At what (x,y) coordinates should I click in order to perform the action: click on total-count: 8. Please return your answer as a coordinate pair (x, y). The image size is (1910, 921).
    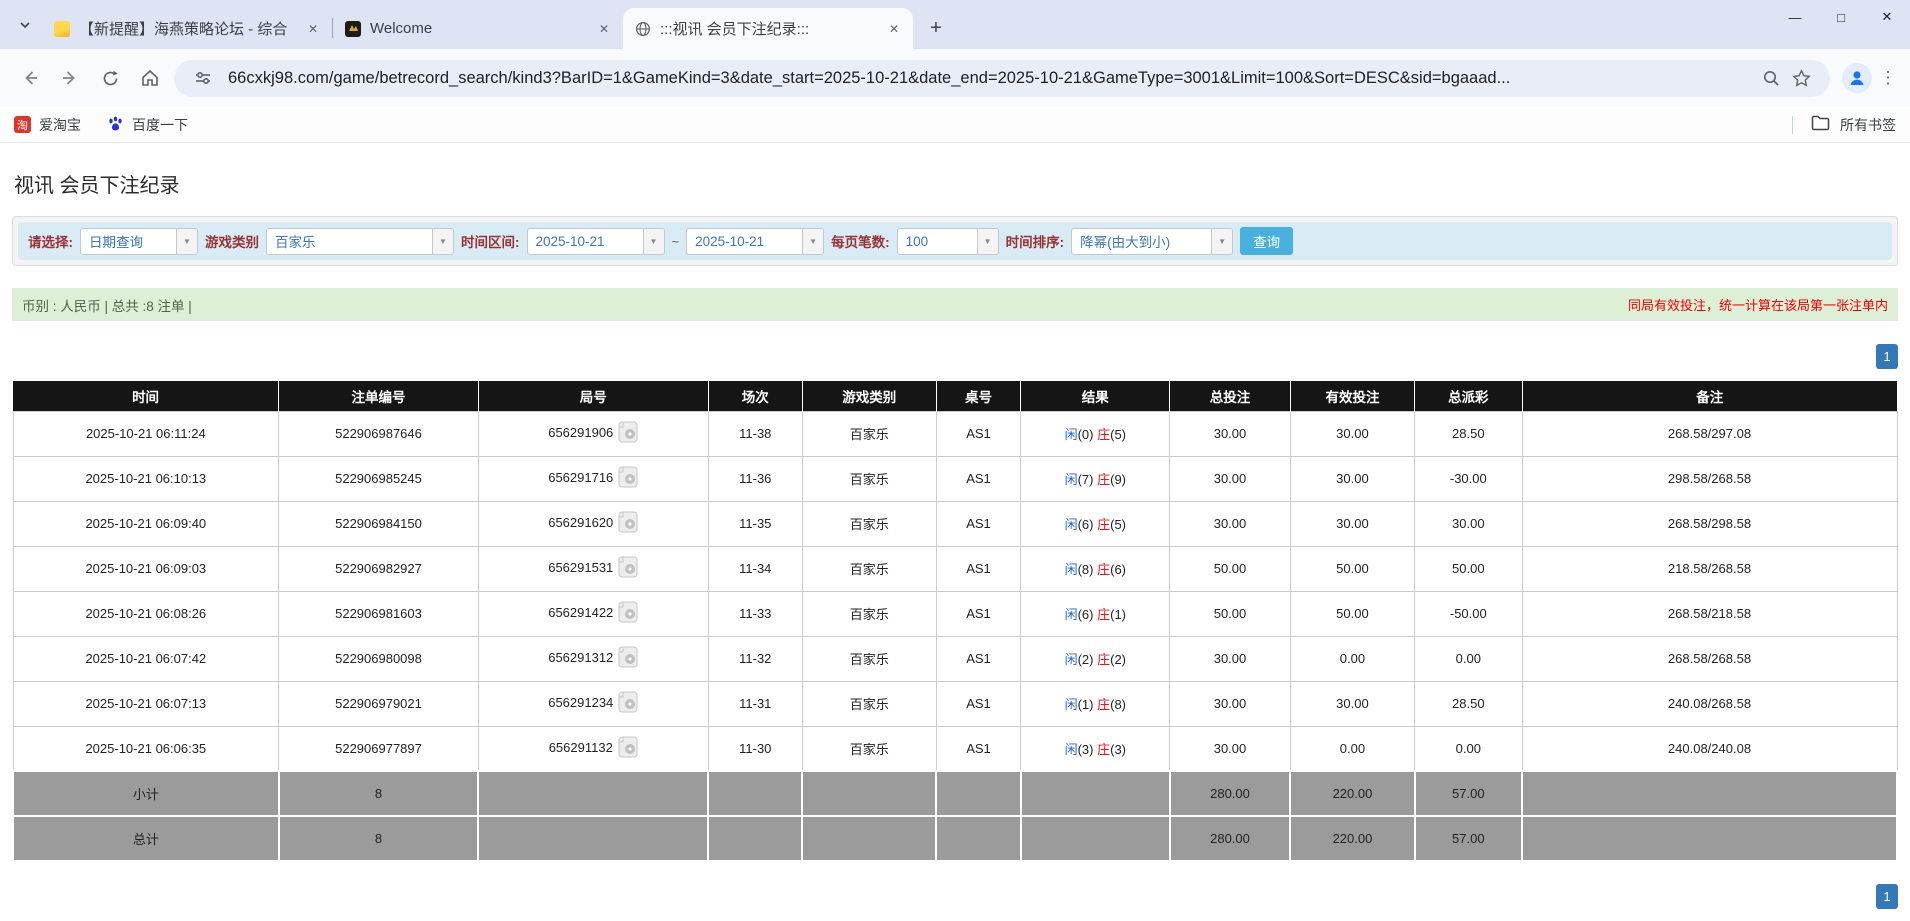
    Looking at the image, I should click on (378, 838).